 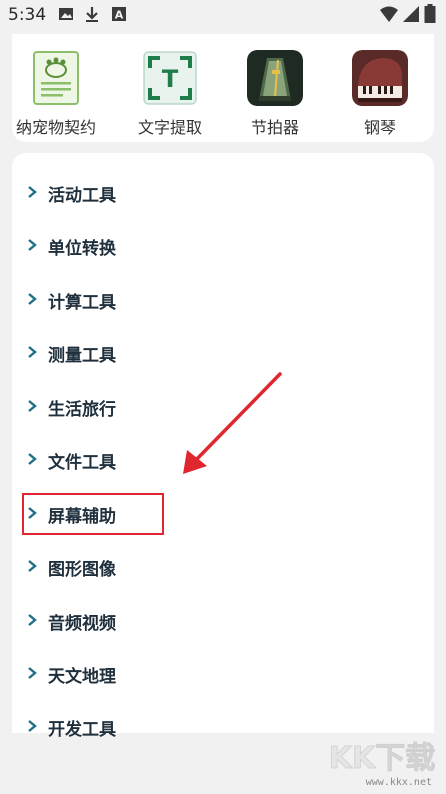 I want to click on svg-text: KK下载, so click(x=382, y=758).